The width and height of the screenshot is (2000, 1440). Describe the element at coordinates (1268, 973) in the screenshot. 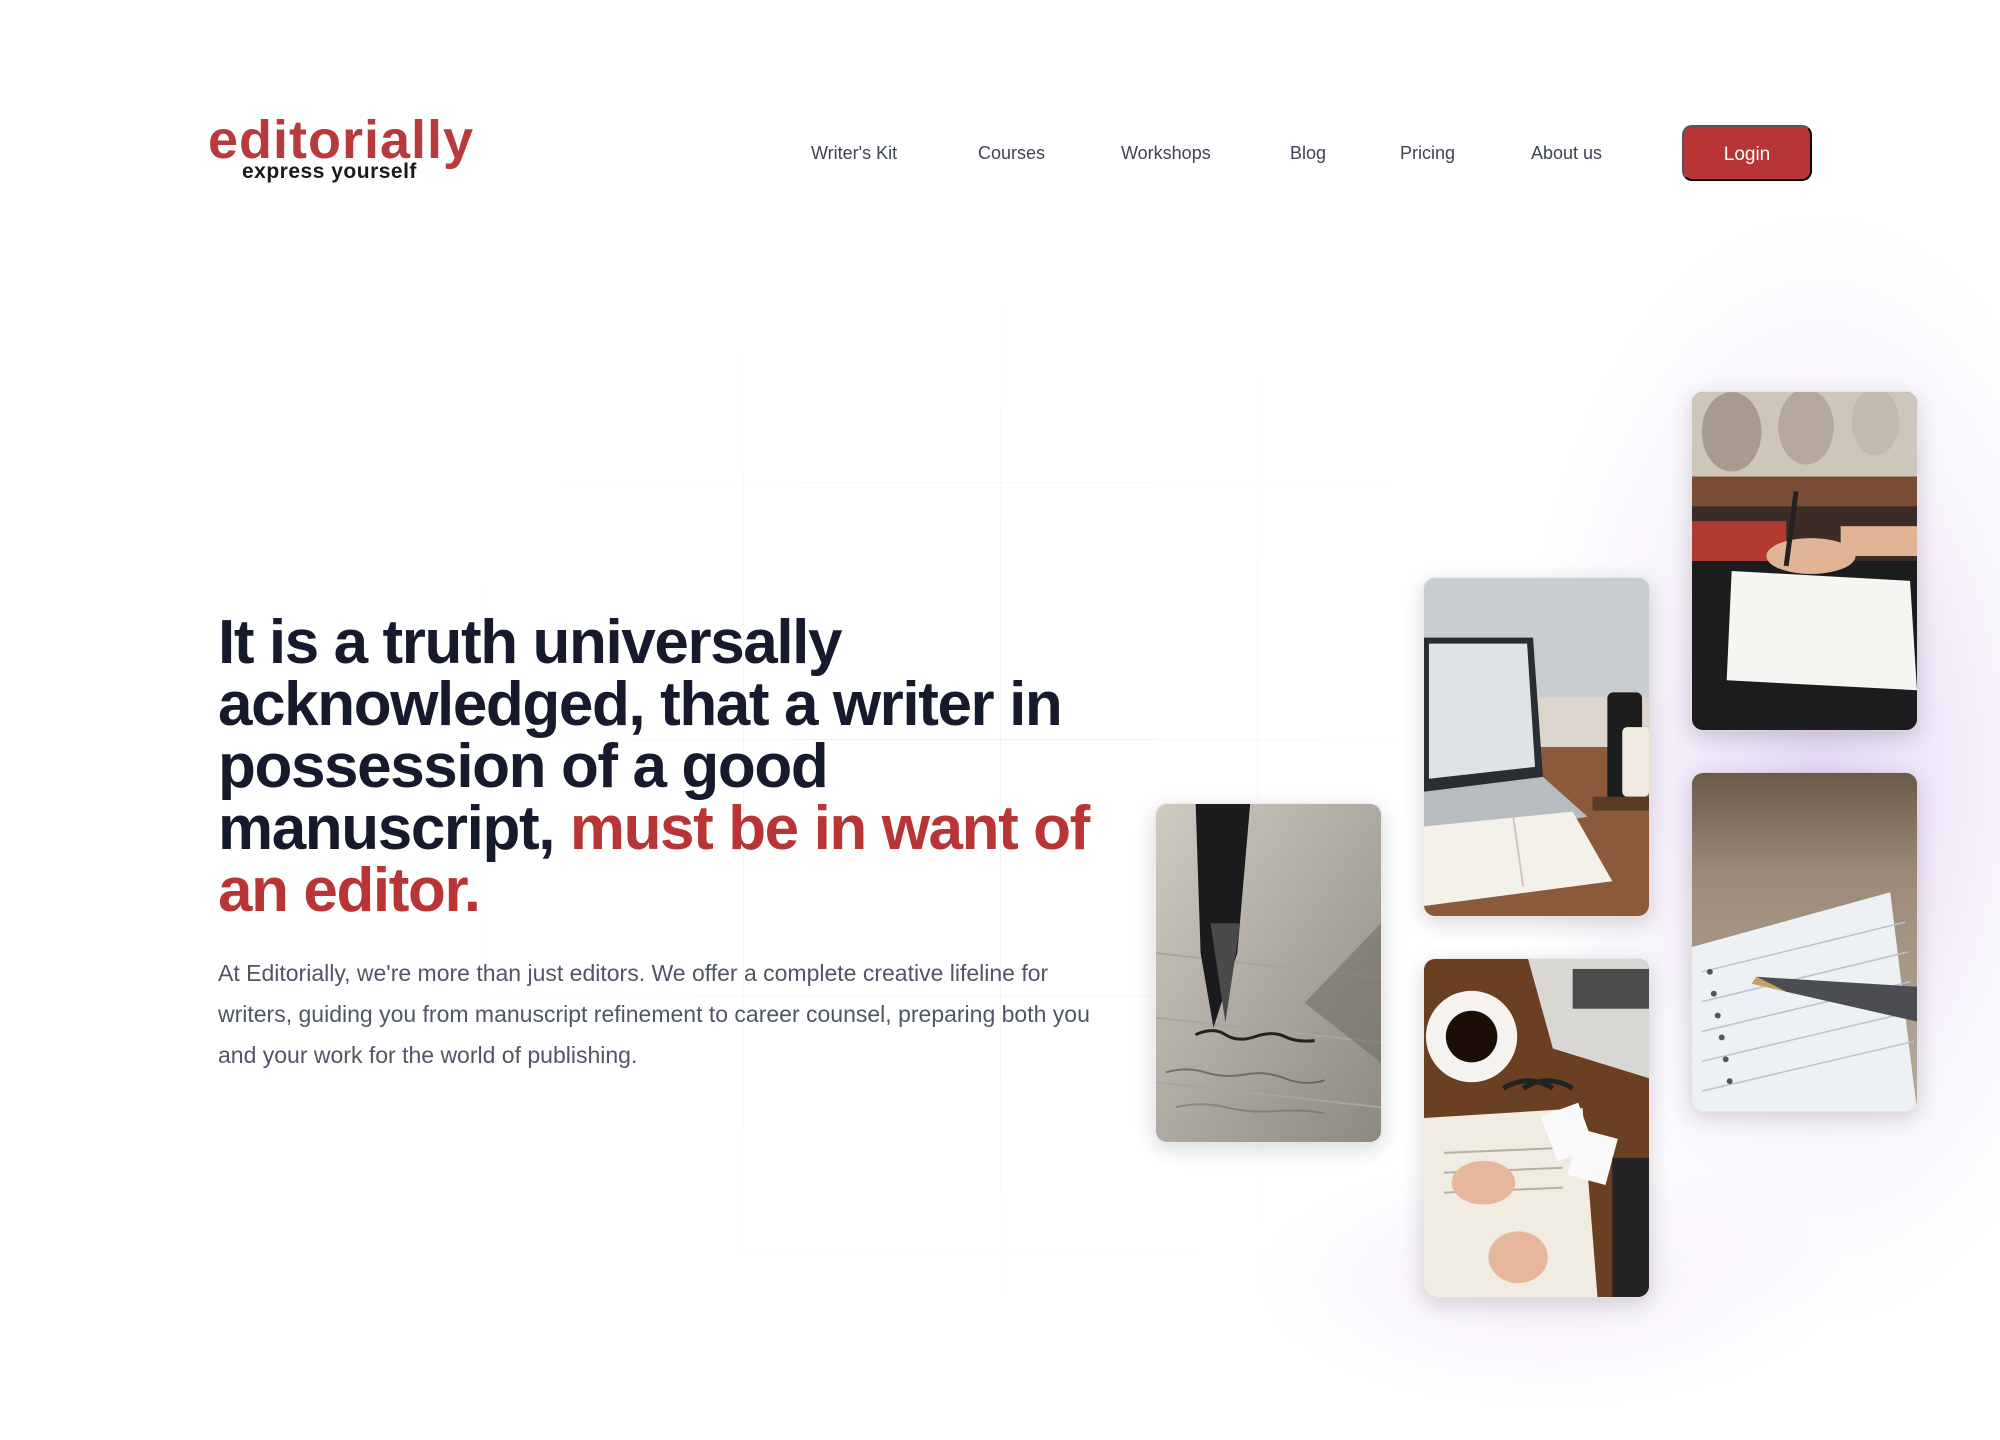

I see `fountain-pen-writing-photo` at that location.